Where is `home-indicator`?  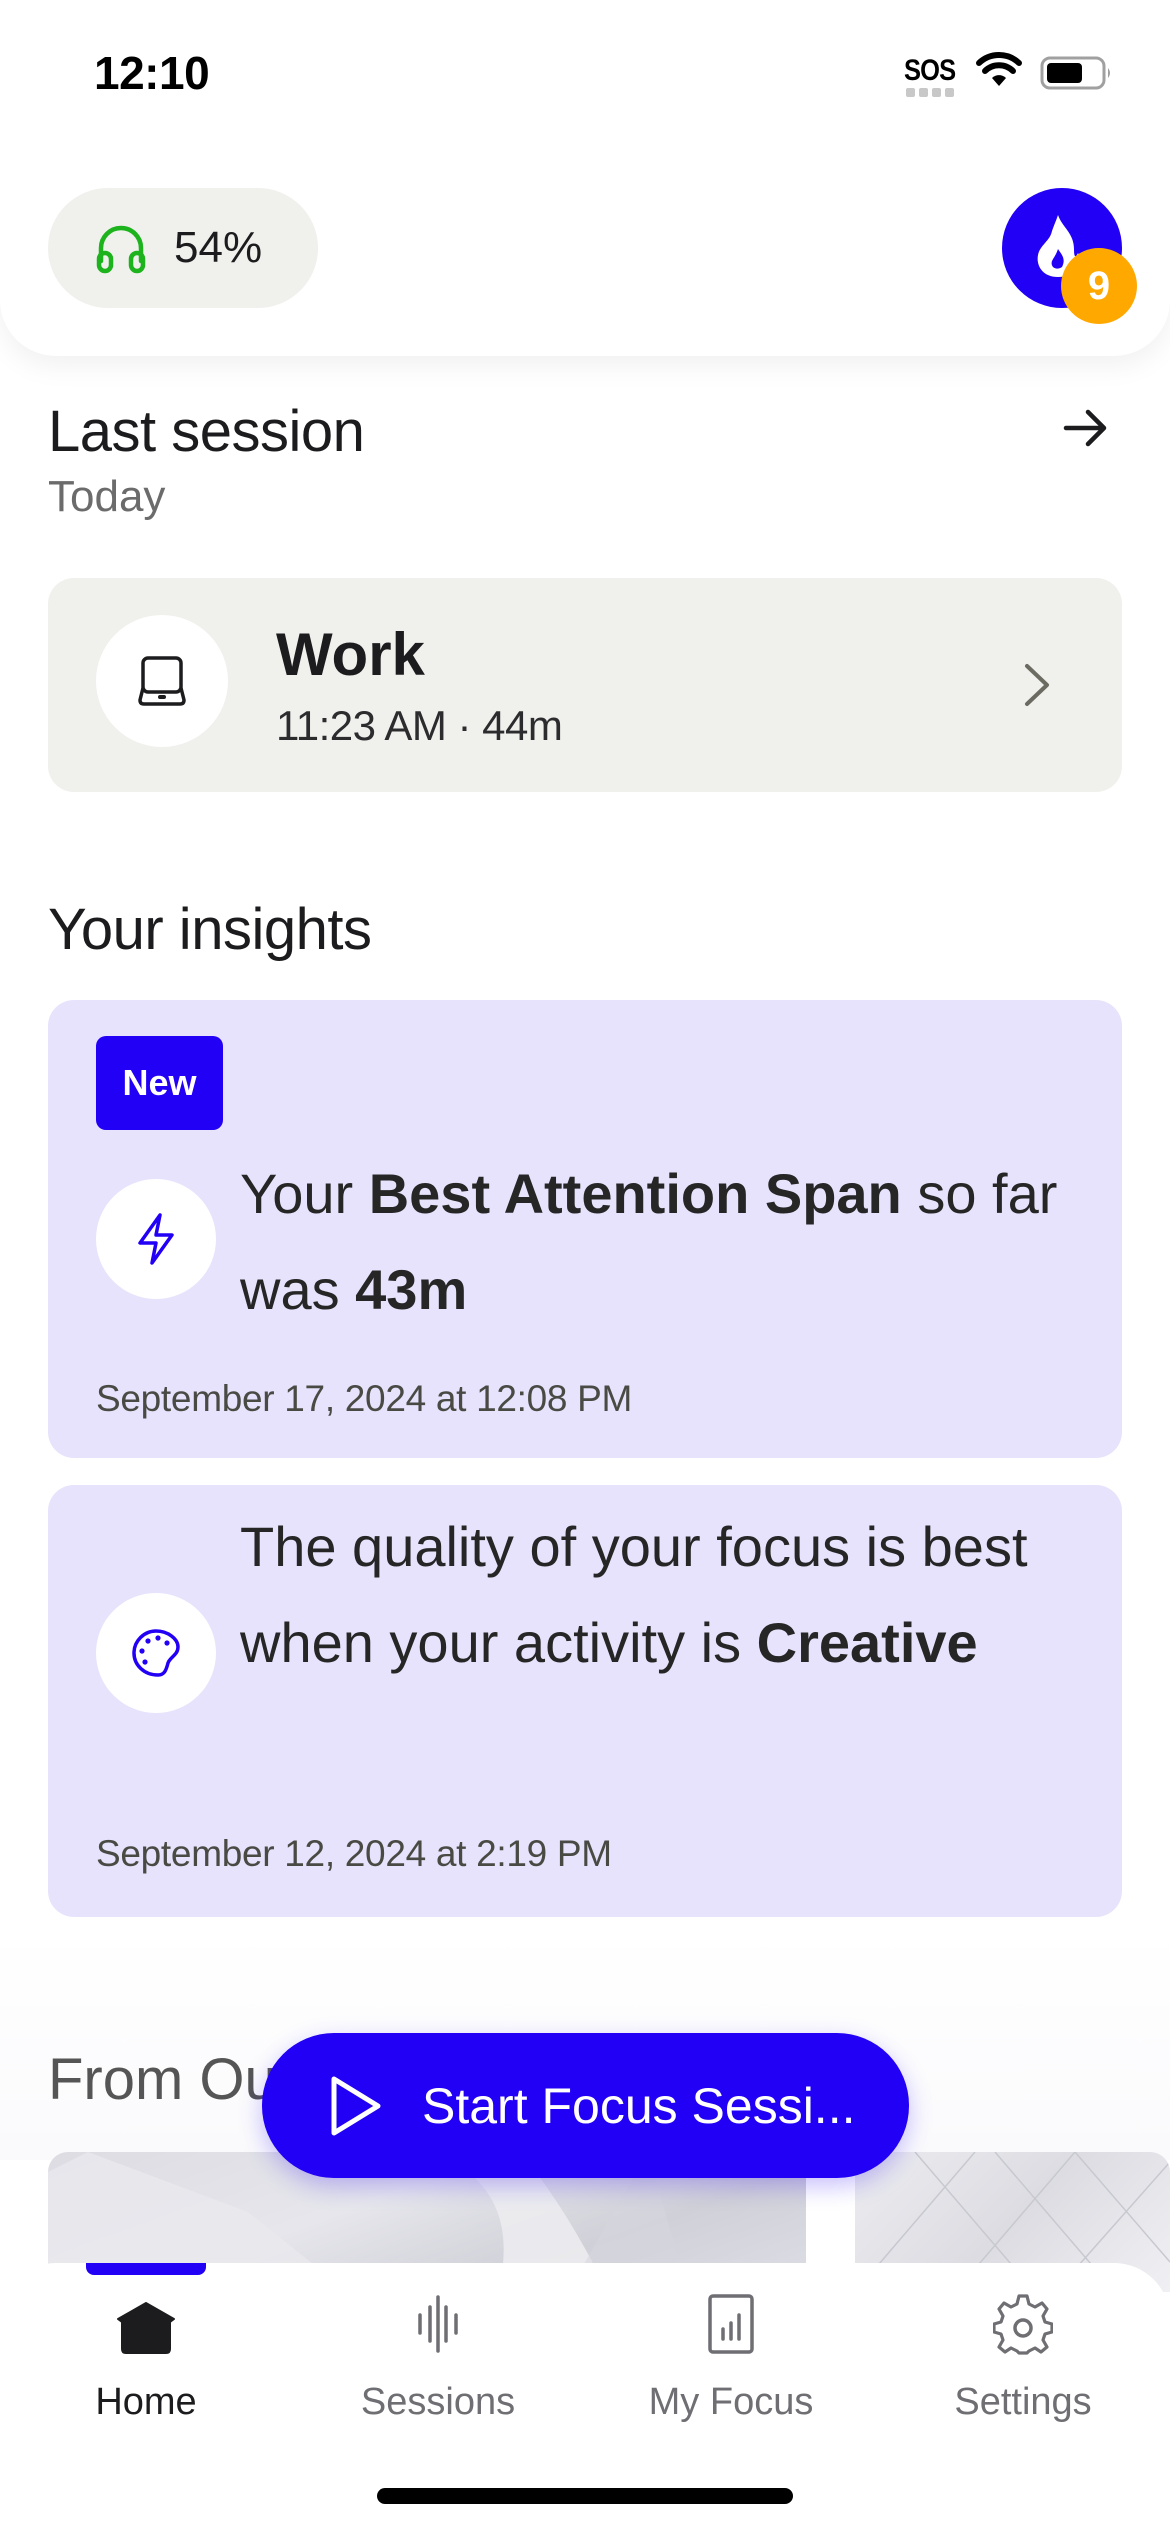 home-indicator is located at coordinates (585, 2496).